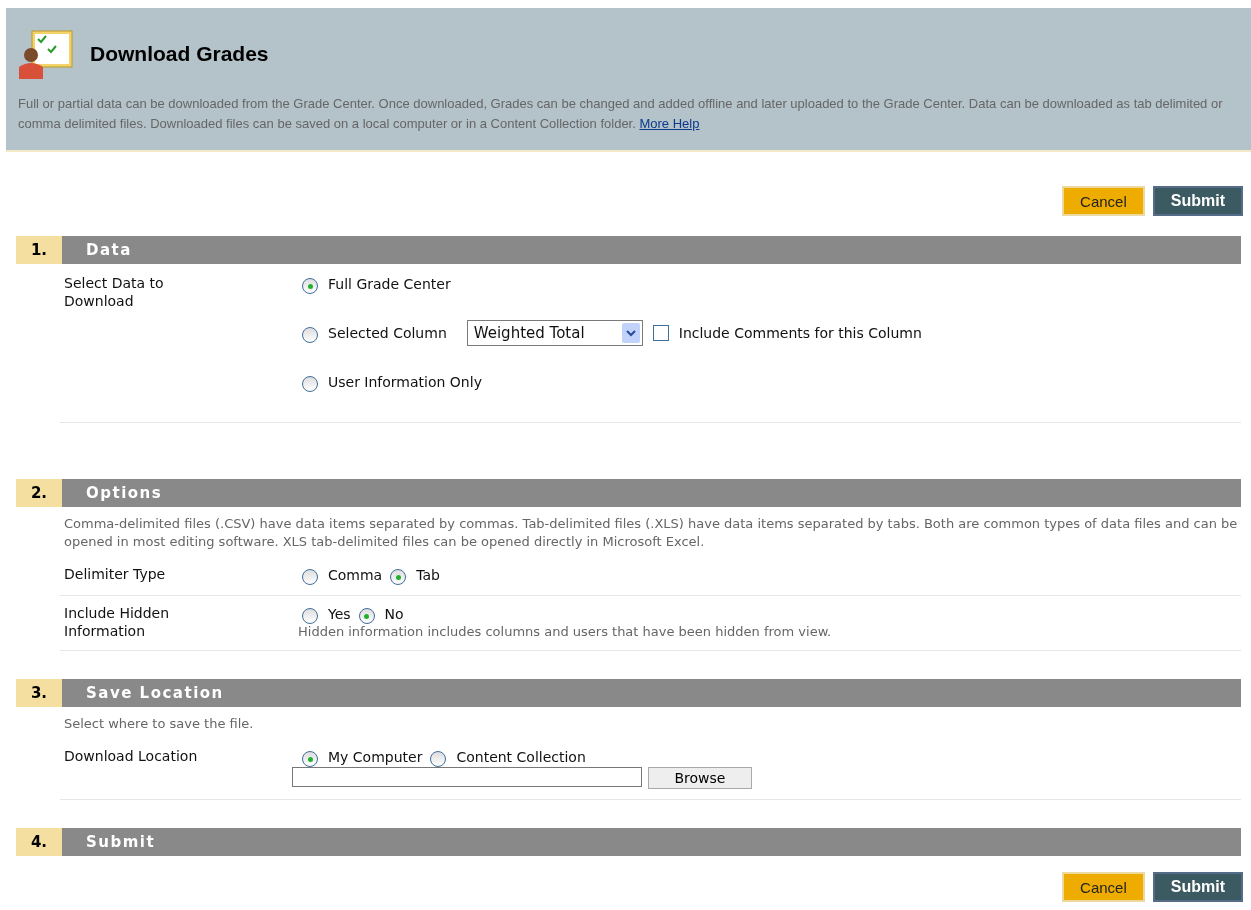 This screenshot has height=910, width=1251. Describe the element at coordinates (630, 333) in the screenshot. I see `chevron-down-icon` at that location.